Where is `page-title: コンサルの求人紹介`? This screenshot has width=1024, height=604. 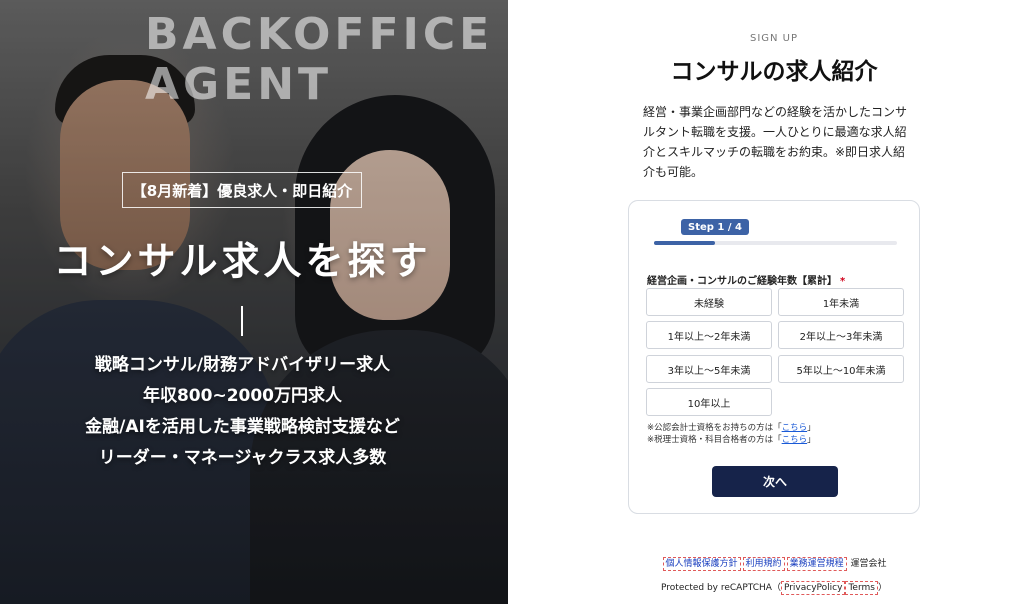
page-title: コンサルの求人紹介 is located at coordinates (774, 72).